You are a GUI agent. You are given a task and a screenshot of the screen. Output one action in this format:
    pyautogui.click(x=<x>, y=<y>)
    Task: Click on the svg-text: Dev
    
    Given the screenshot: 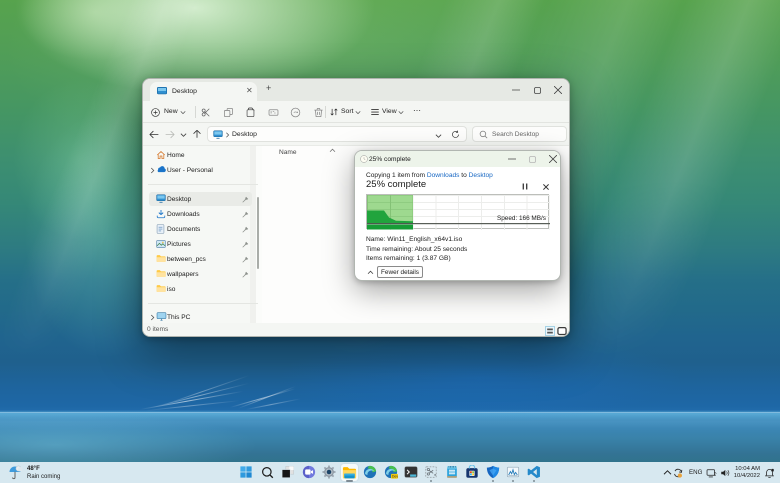 What is the action you would take?
    pyautogui.click(x=394, y=477)
    